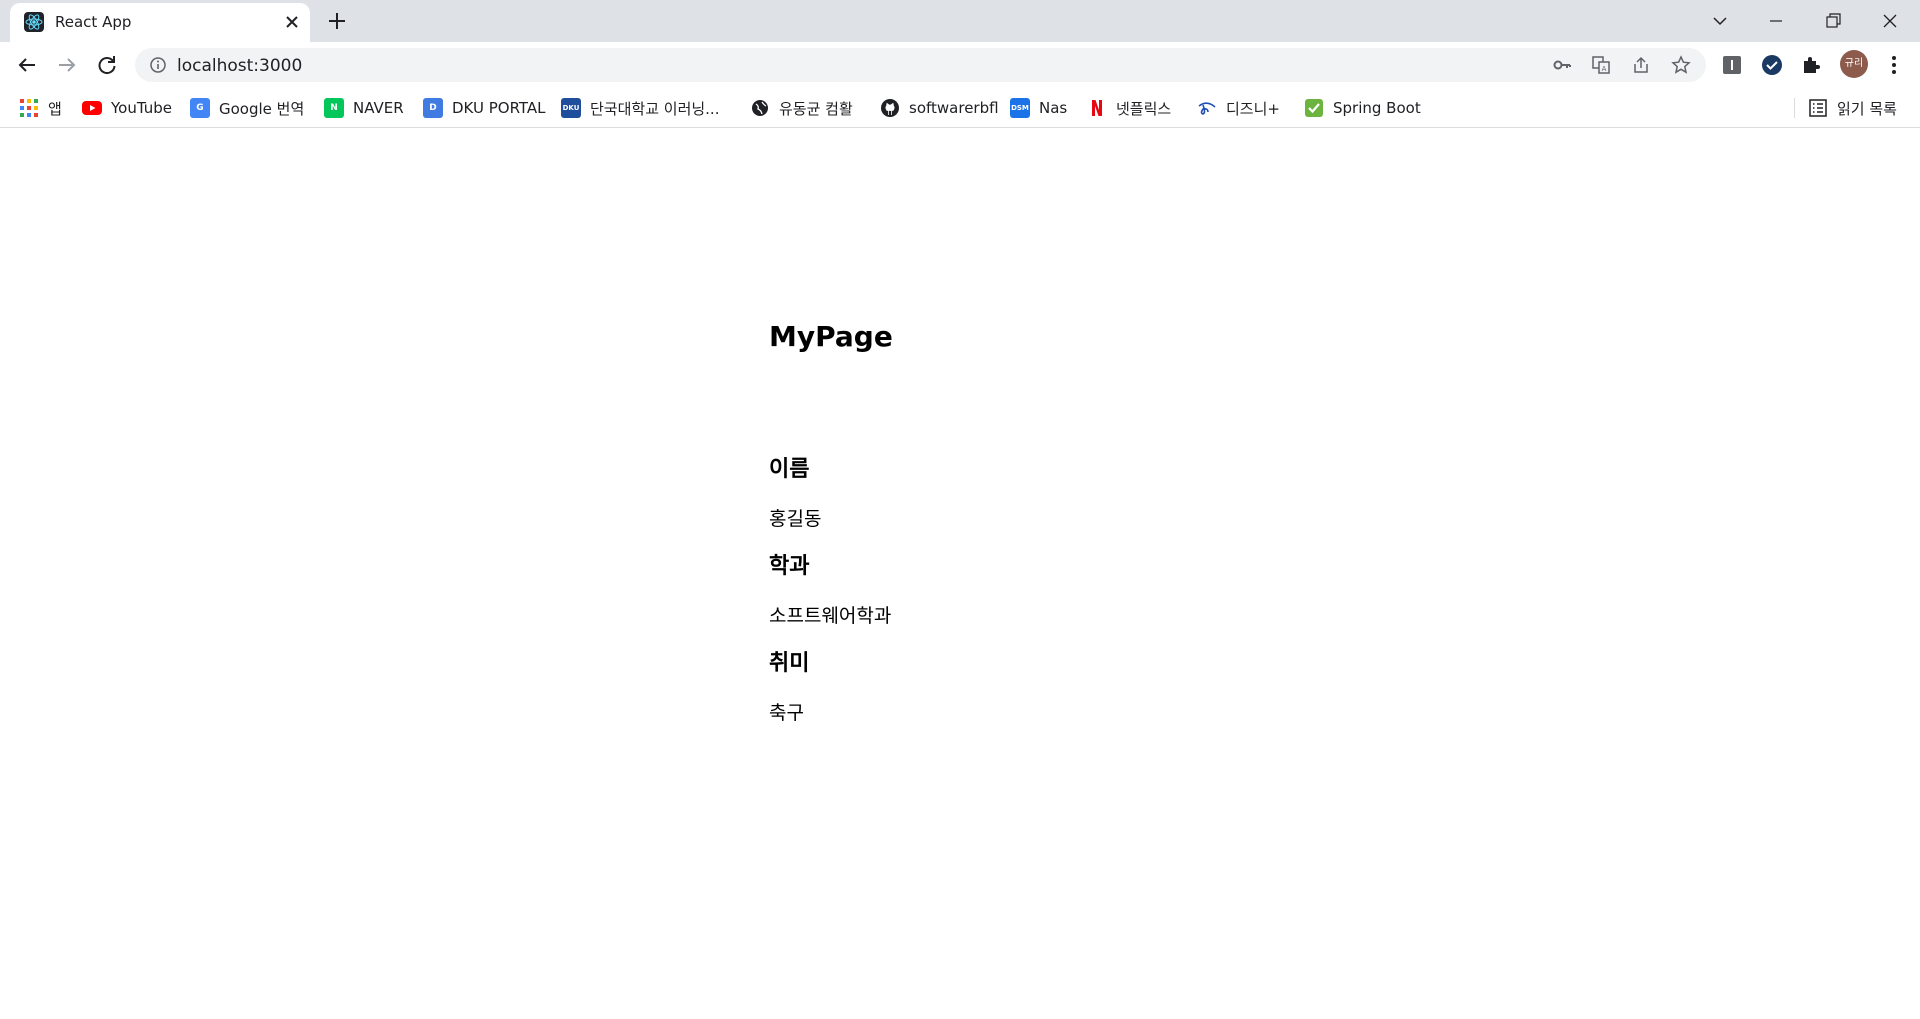 This screenshot has width=1920, height=1019. I want to click on bookmark-label: YouTube, so click(141, 108).